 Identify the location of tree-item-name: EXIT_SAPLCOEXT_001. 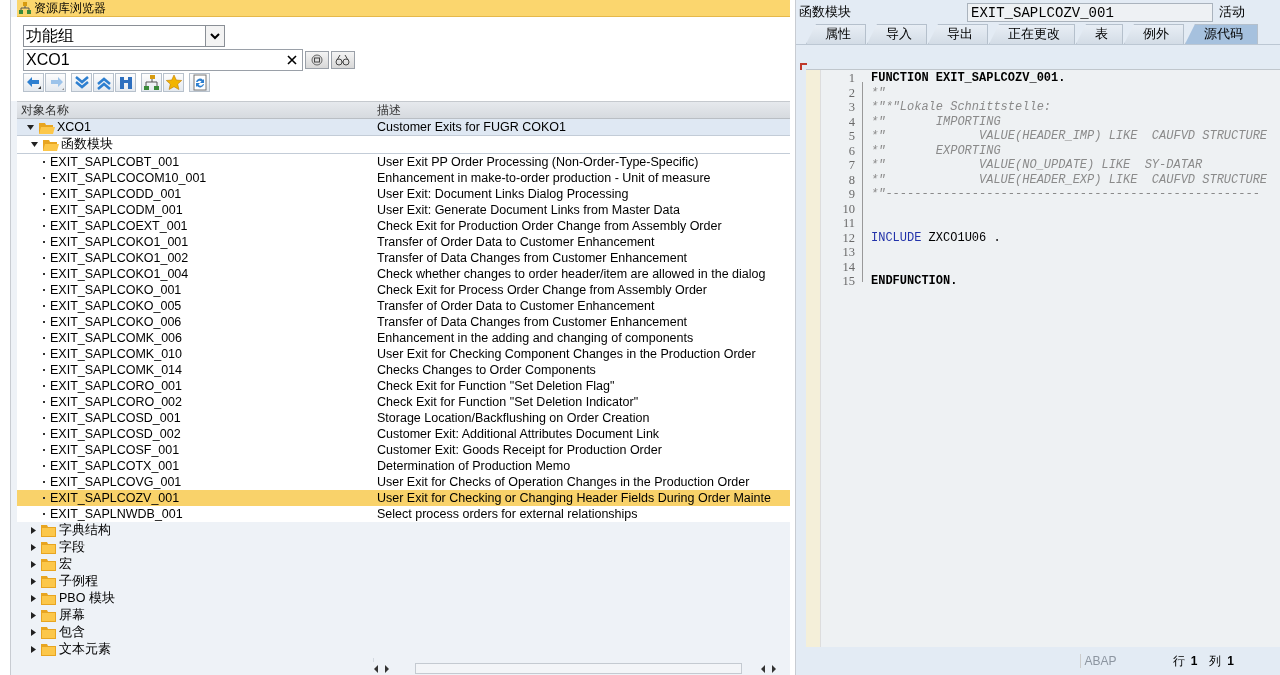
(119, 226).